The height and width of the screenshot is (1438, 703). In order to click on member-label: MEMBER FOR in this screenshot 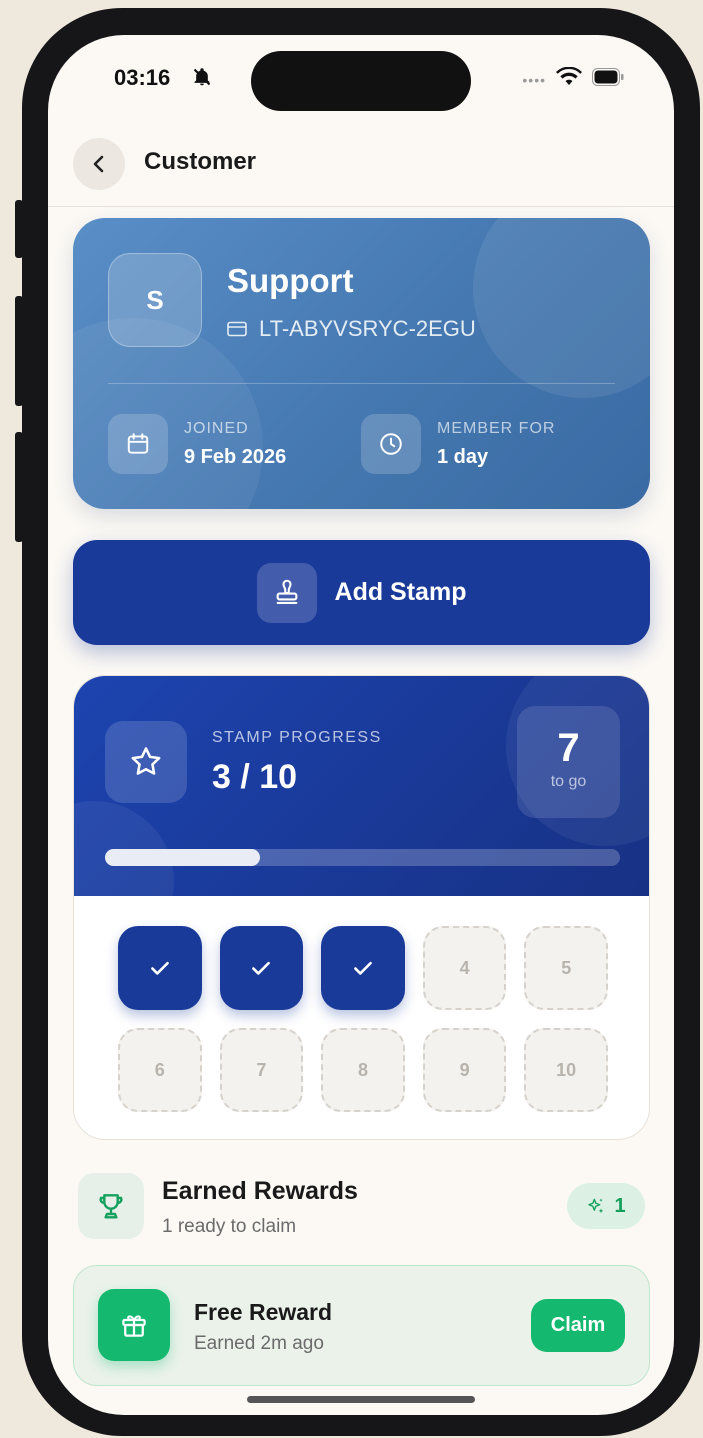, I will do `click(496, 428)`.